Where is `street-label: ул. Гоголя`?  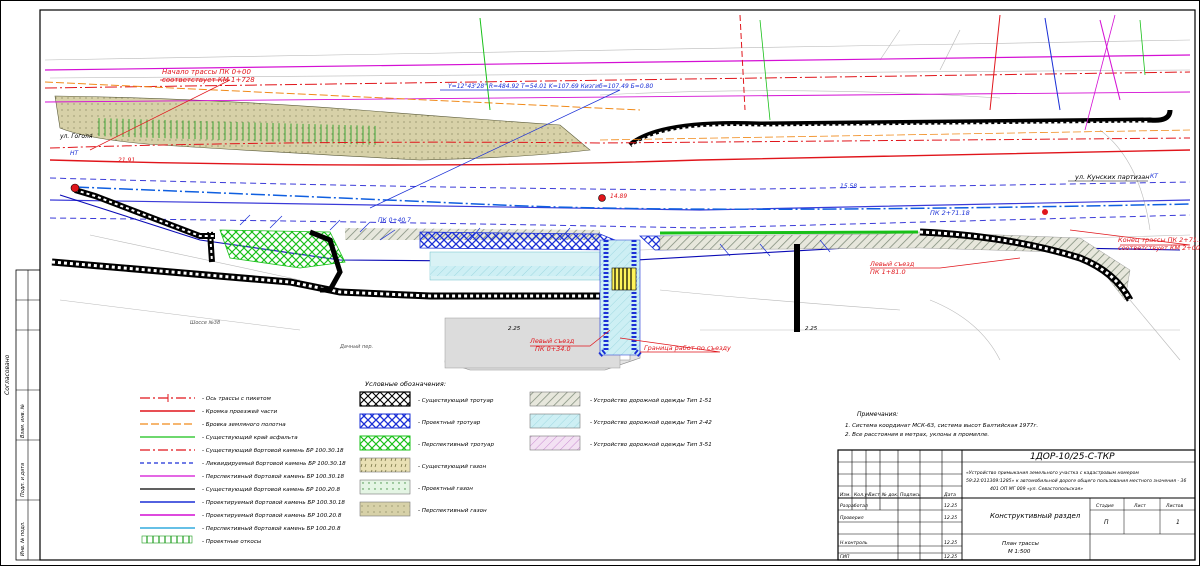
street-label: ул. Гоголя is located at coordinates (76, 136).